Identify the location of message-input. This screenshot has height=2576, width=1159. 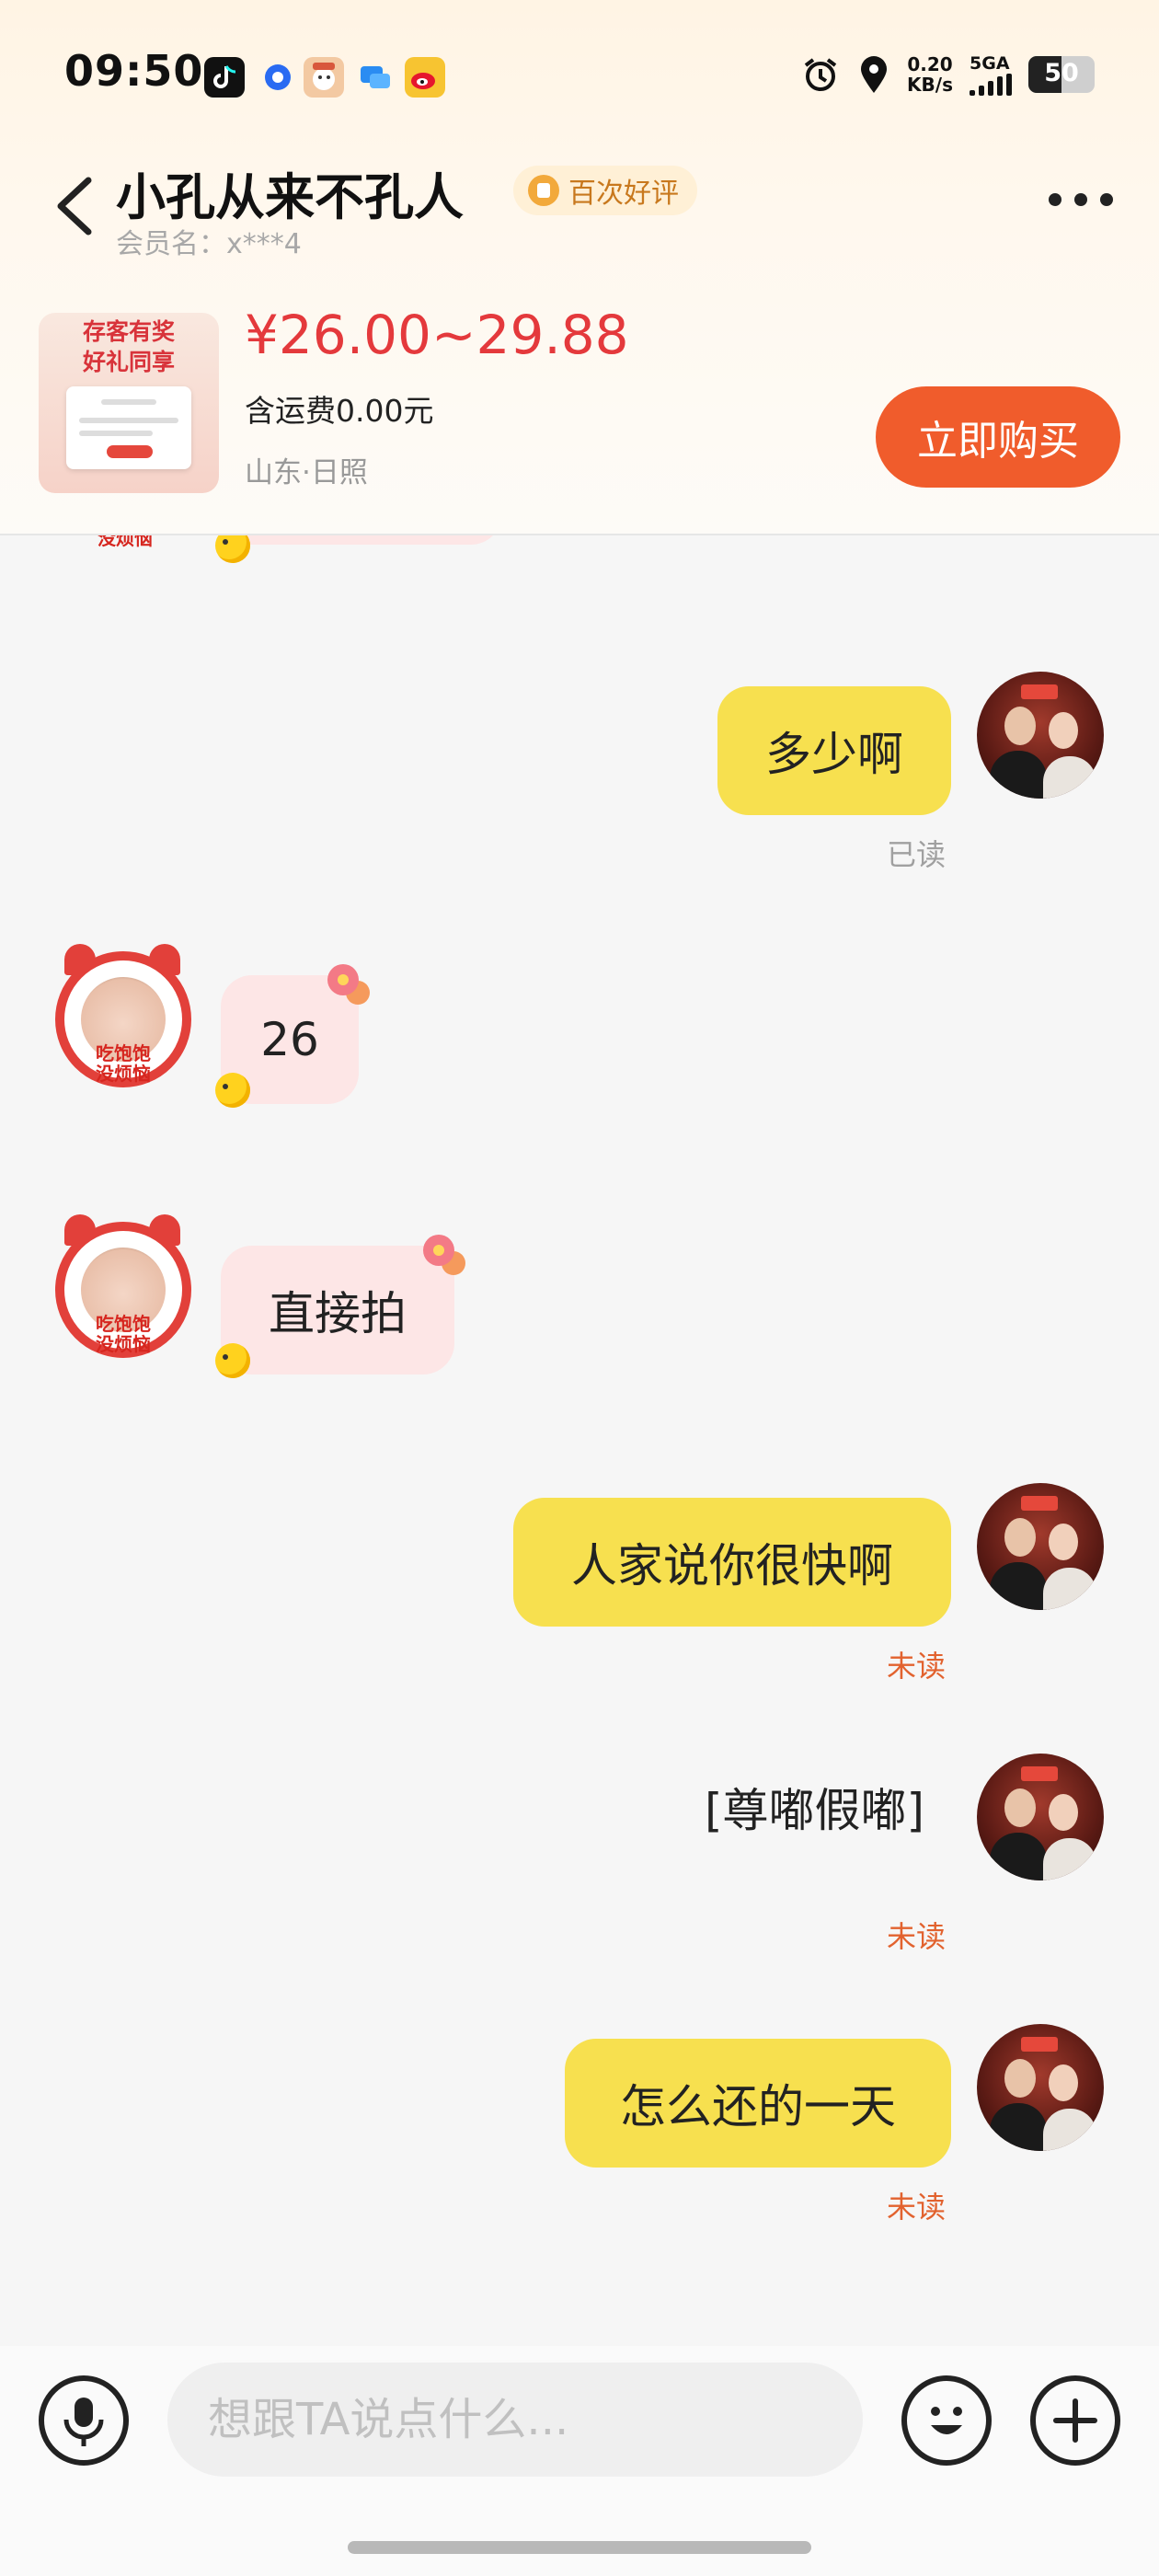
(515, 2420).